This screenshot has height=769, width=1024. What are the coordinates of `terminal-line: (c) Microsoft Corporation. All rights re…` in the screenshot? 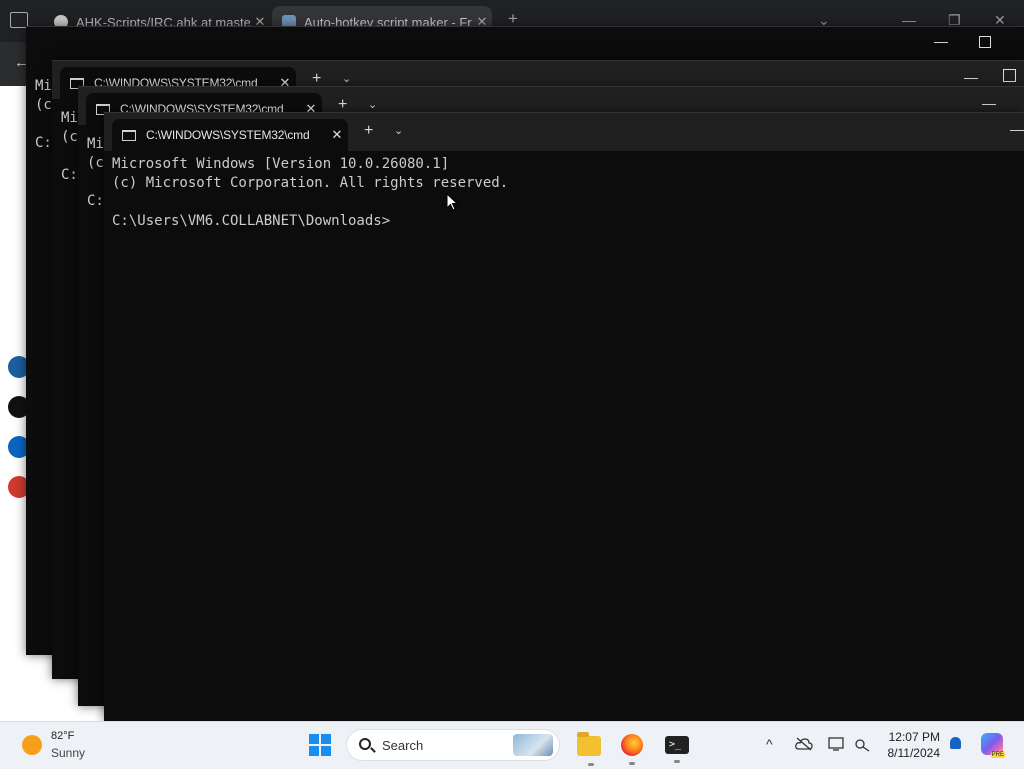 It's located at (310, 183).